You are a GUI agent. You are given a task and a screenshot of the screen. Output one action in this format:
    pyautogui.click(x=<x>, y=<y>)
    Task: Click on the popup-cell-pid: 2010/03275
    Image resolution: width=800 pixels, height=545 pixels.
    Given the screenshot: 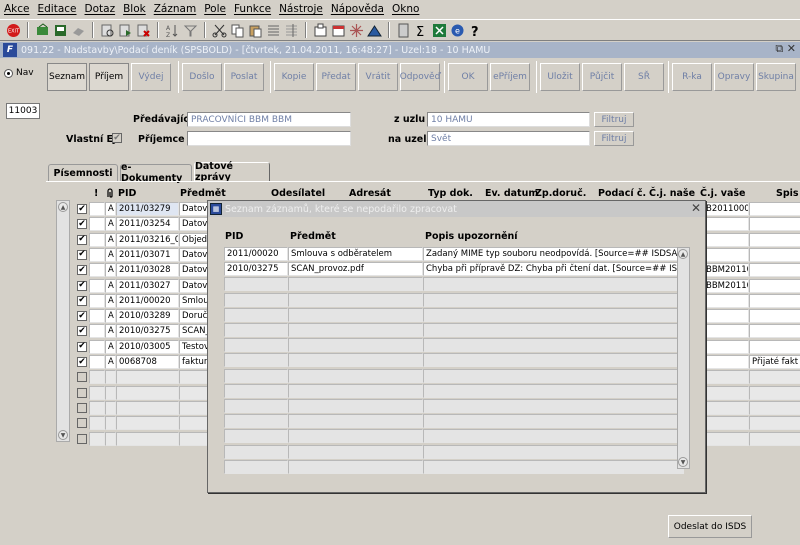 What is the action you would take?
    pyautogui.click(x=256, y=269)
    